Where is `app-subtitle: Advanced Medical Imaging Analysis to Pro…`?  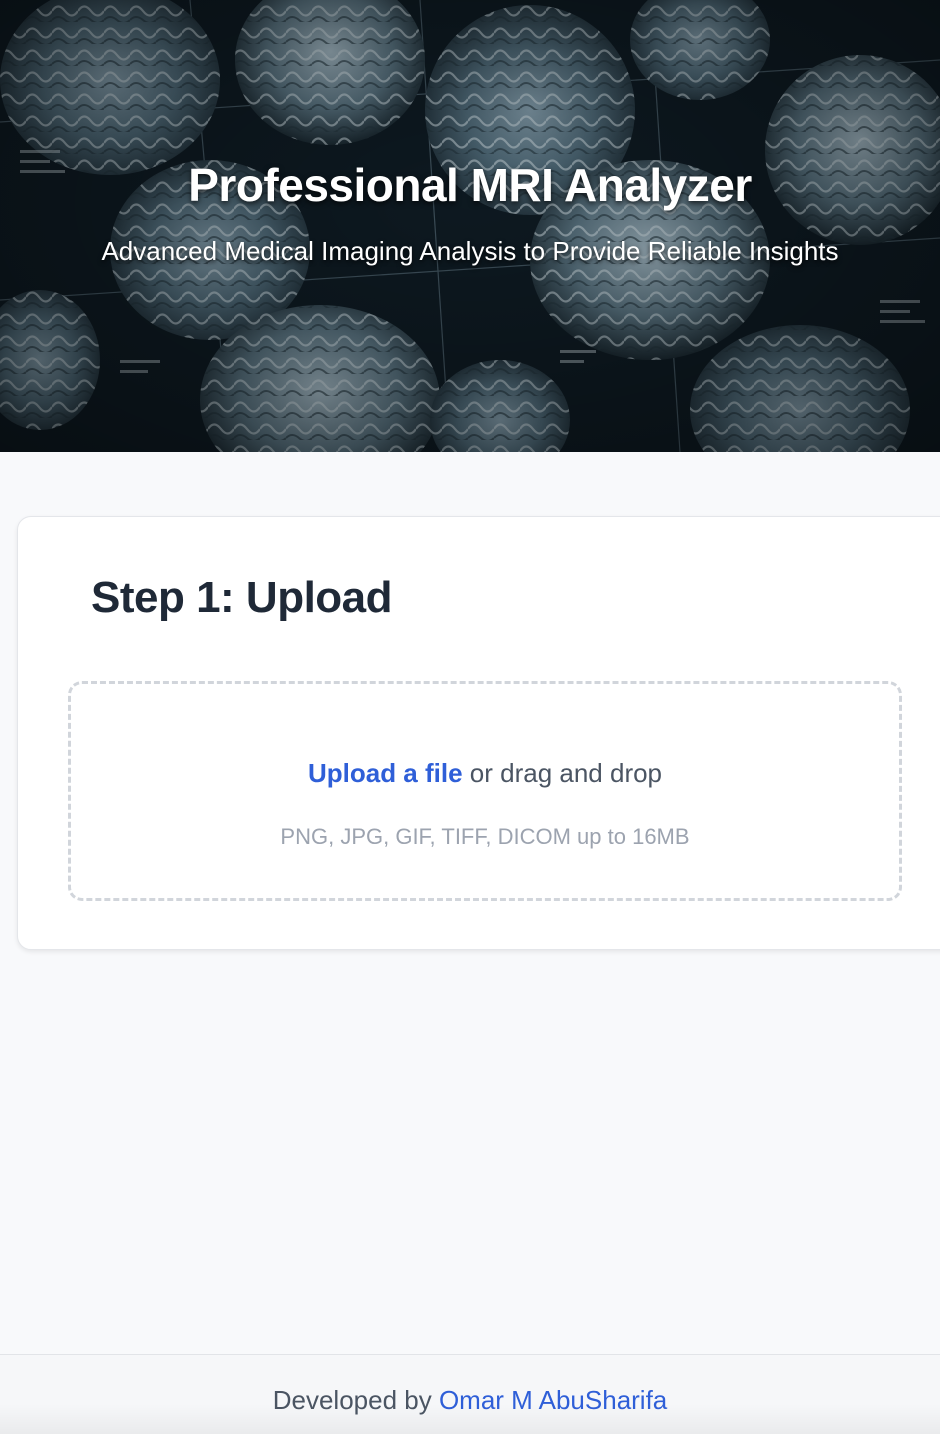
app-subtitle: Advanced Medical Imaging Analysis to Pro… is located at coordinates (470, 251).